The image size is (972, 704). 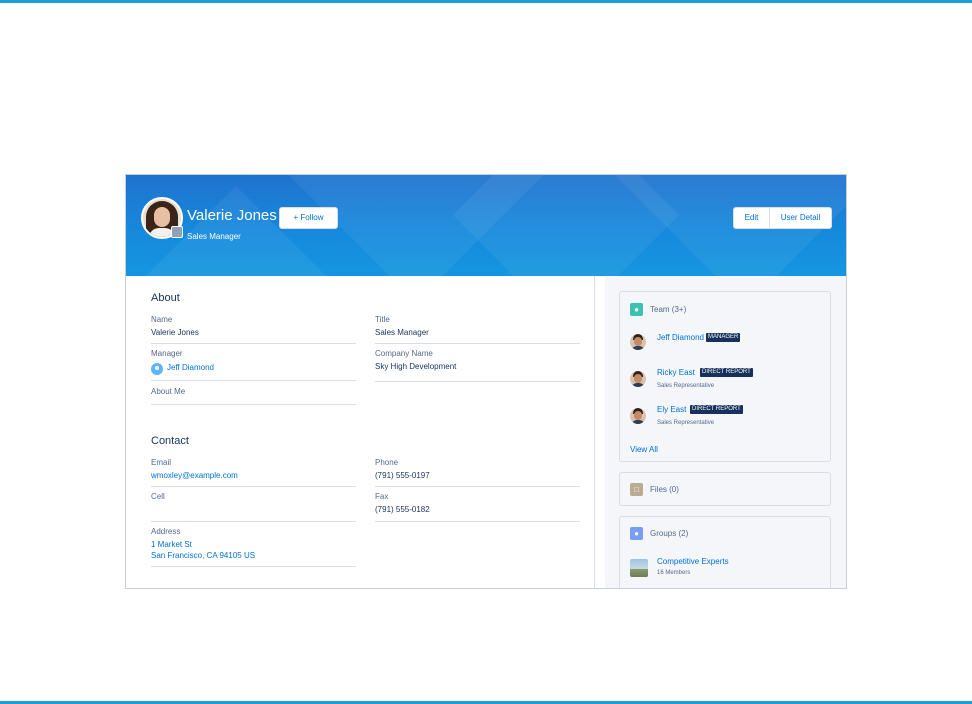 I want to click on address-label: Address, so click(x=166, y=531).